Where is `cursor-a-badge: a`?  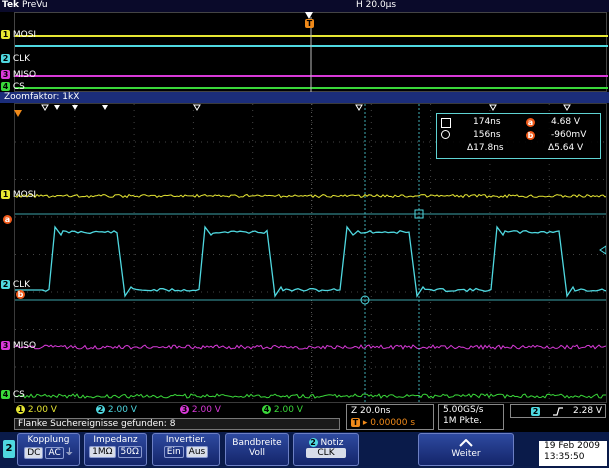
cursor-a-badge: a is located at coordinates (530, 122).